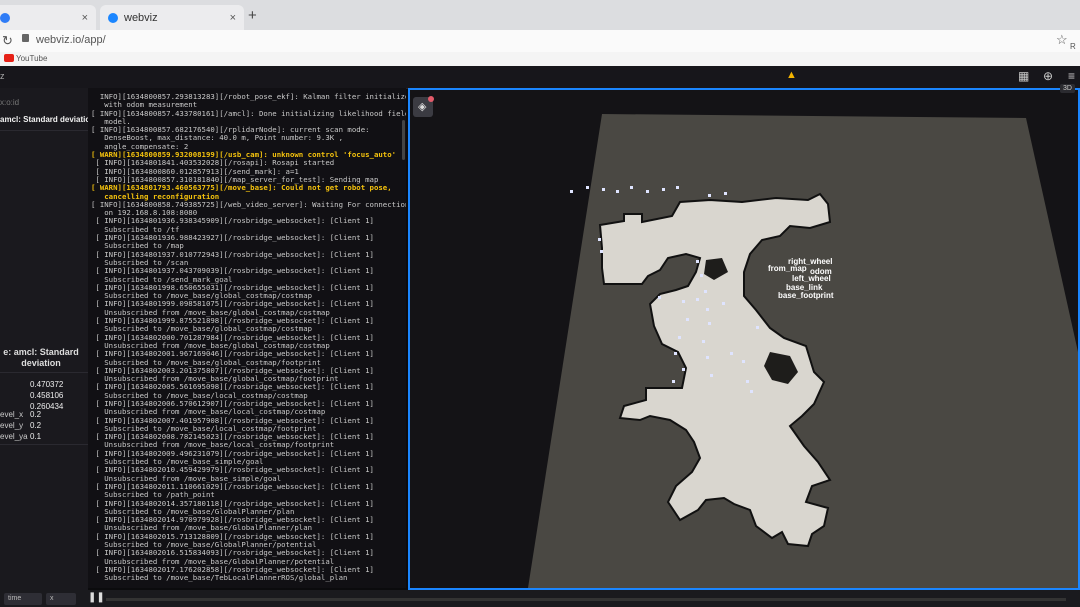 This screenshot has height=607, width=1080. I want to click on add-panel-icon: ⊕, so click(1048, 76).